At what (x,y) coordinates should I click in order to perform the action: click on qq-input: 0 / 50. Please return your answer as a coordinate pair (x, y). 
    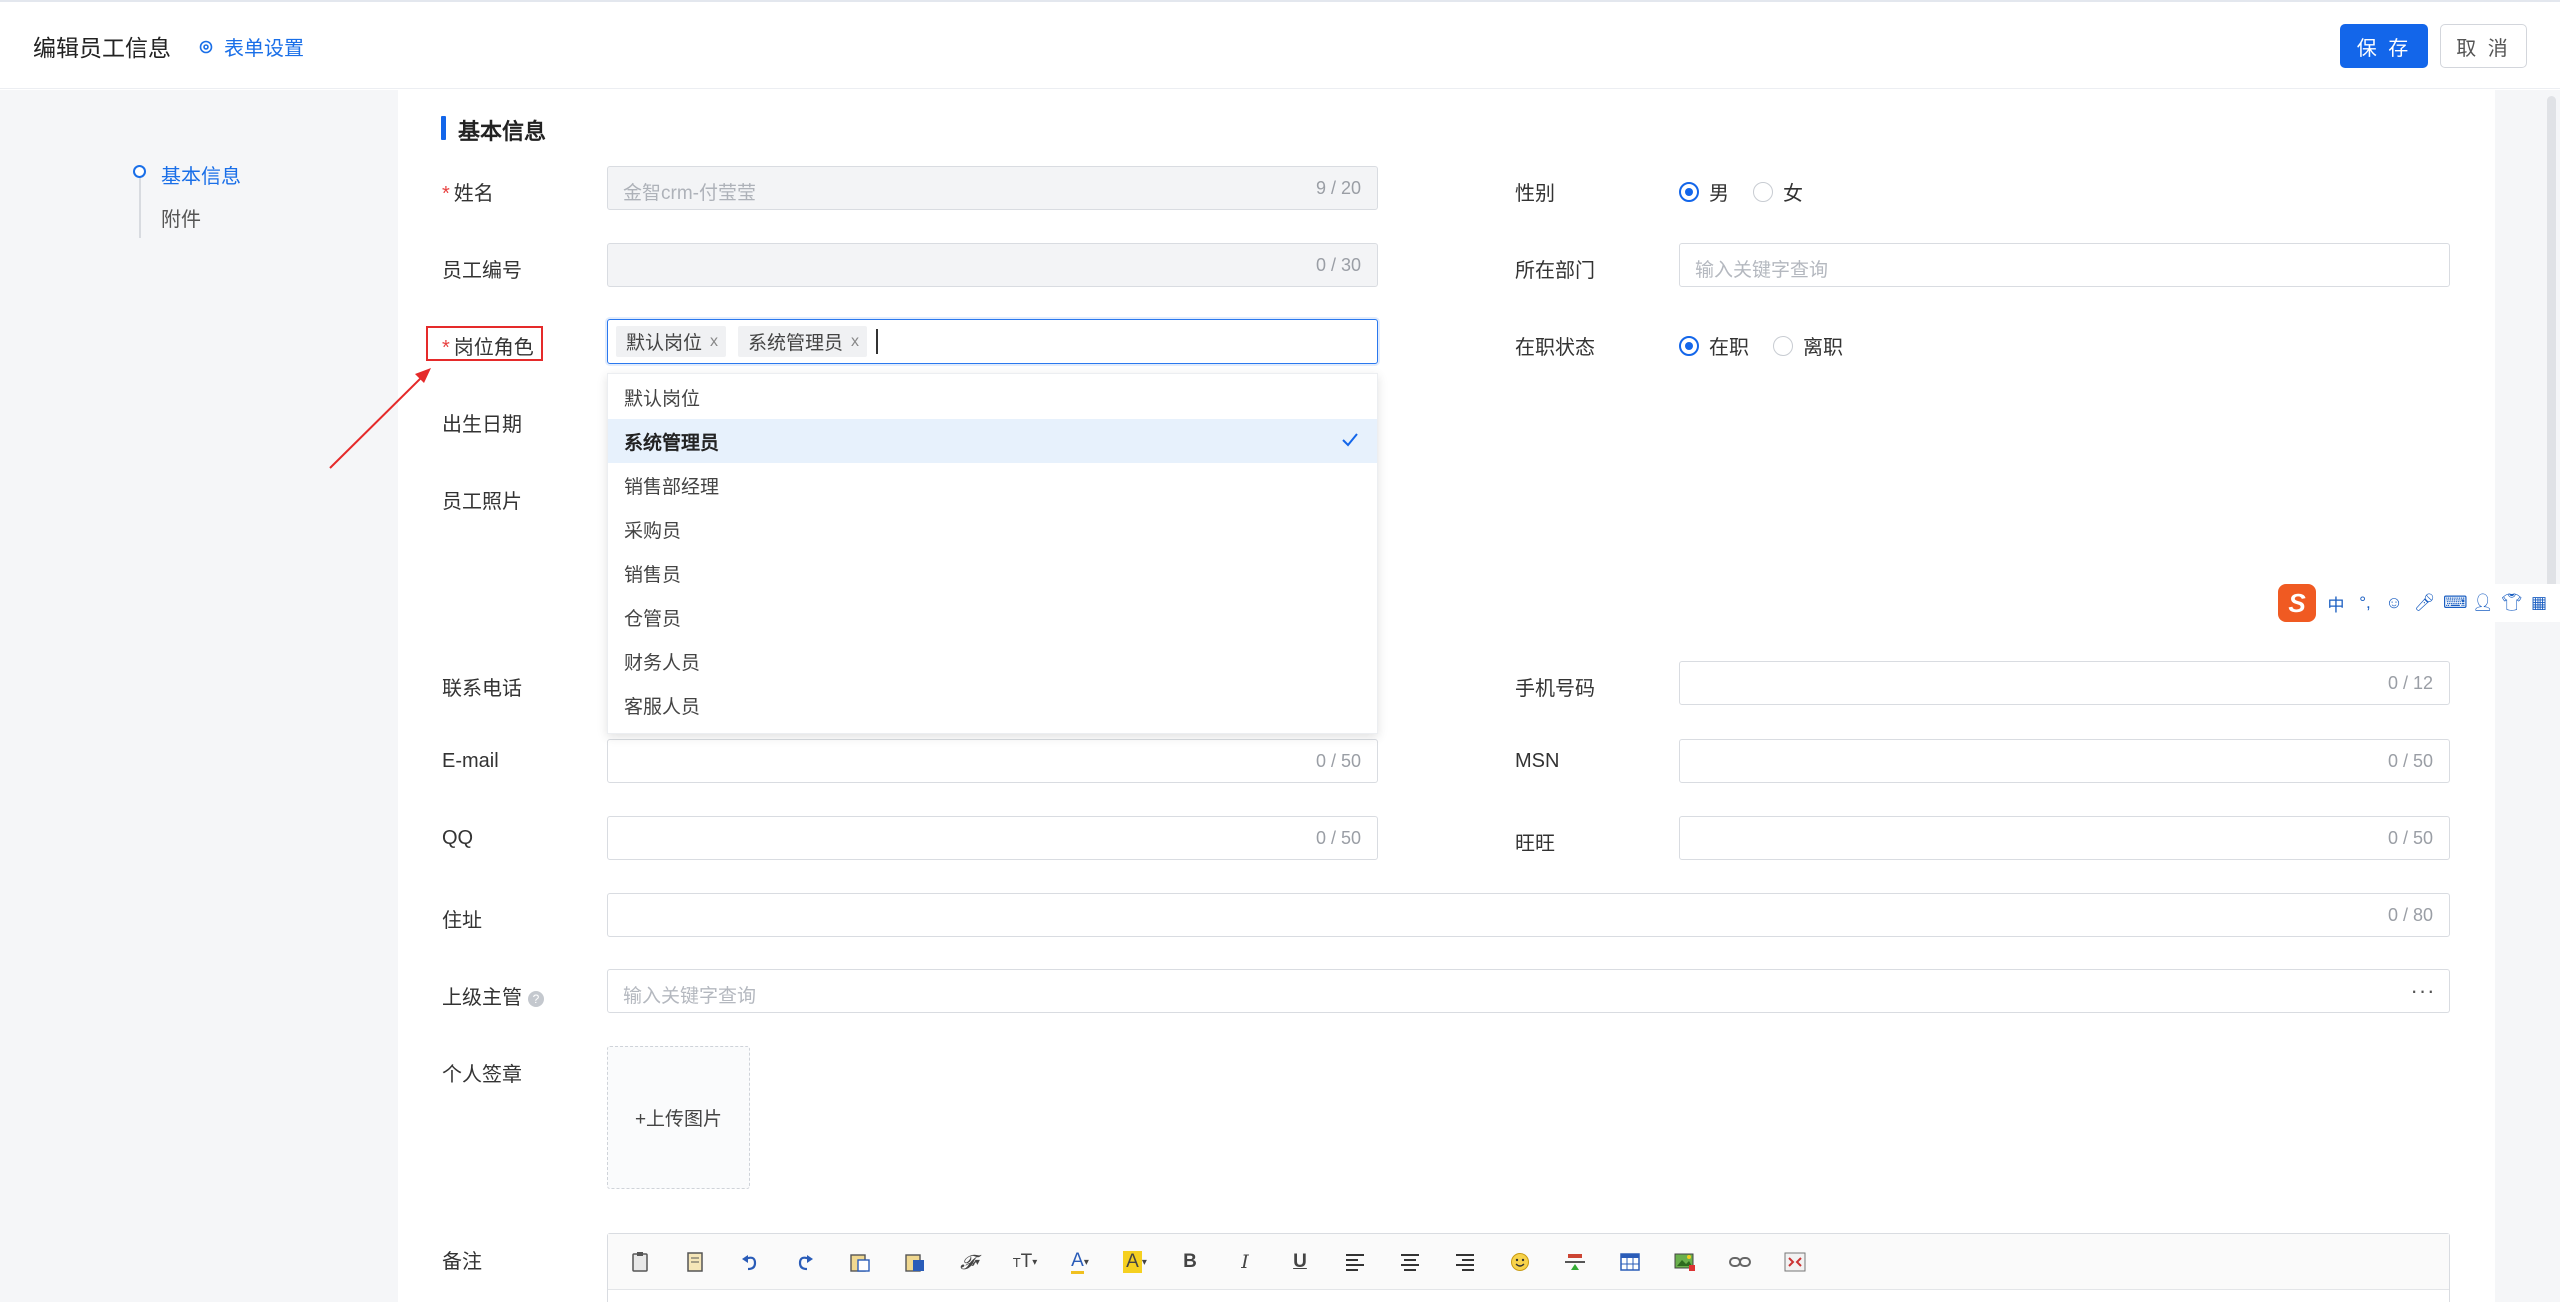
    Looking at the image, I should click on (992, 838).